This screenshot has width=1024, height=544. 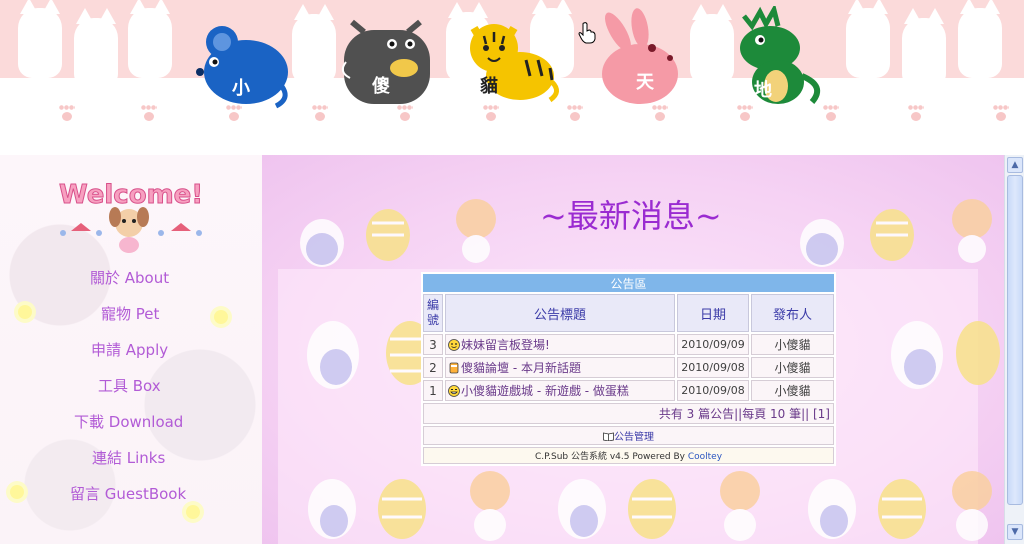 What do you see at coordinates (489, 86) in the screenshot?
I see `zodiac-tiger-label: 貓` at bounding box center [489, 86].